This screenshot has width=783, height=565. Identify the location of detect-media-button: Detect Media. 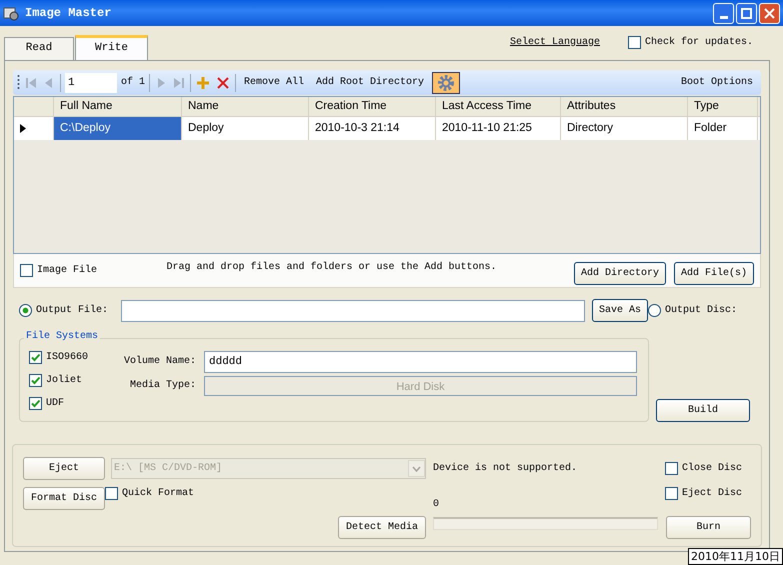
(382, 527).